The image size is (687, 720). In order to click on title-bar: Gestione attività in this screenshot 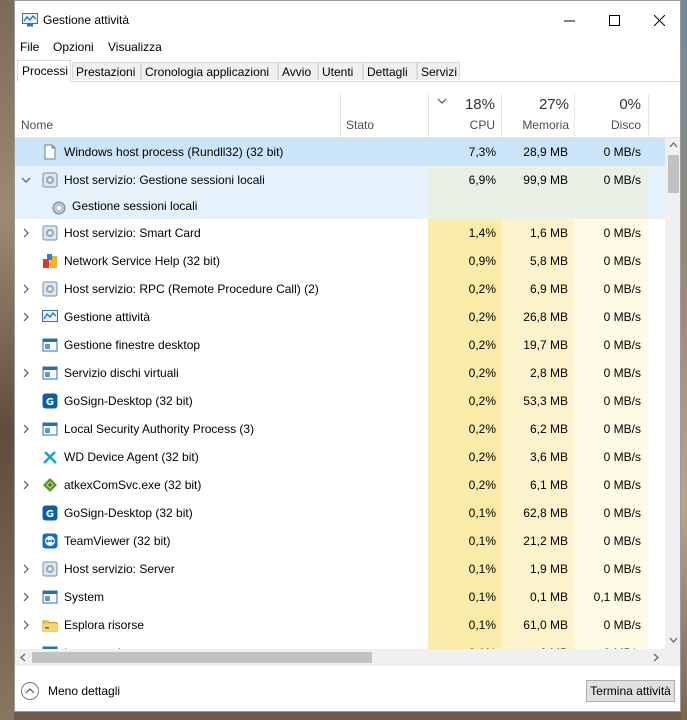, I will do `click(347, 20)`.